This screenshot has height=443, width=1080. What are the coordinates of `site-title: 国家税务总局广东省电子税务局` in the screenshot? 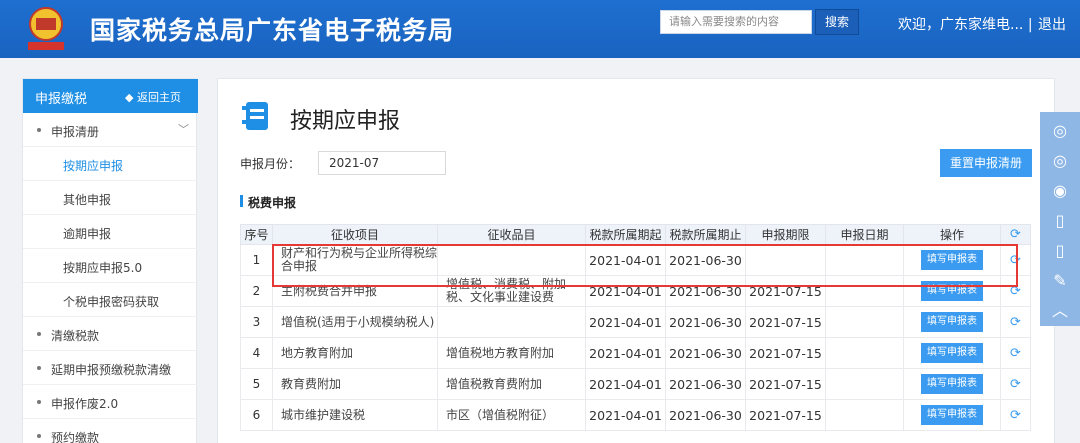 It's located at (272, 30).